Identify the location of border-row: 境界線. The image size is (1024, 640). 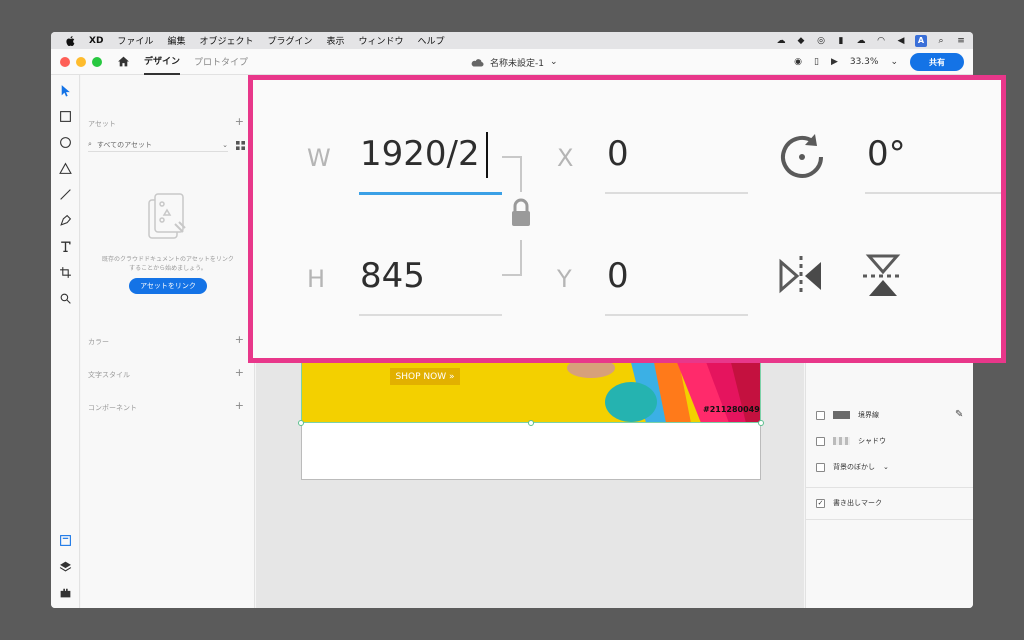
(847, 415).